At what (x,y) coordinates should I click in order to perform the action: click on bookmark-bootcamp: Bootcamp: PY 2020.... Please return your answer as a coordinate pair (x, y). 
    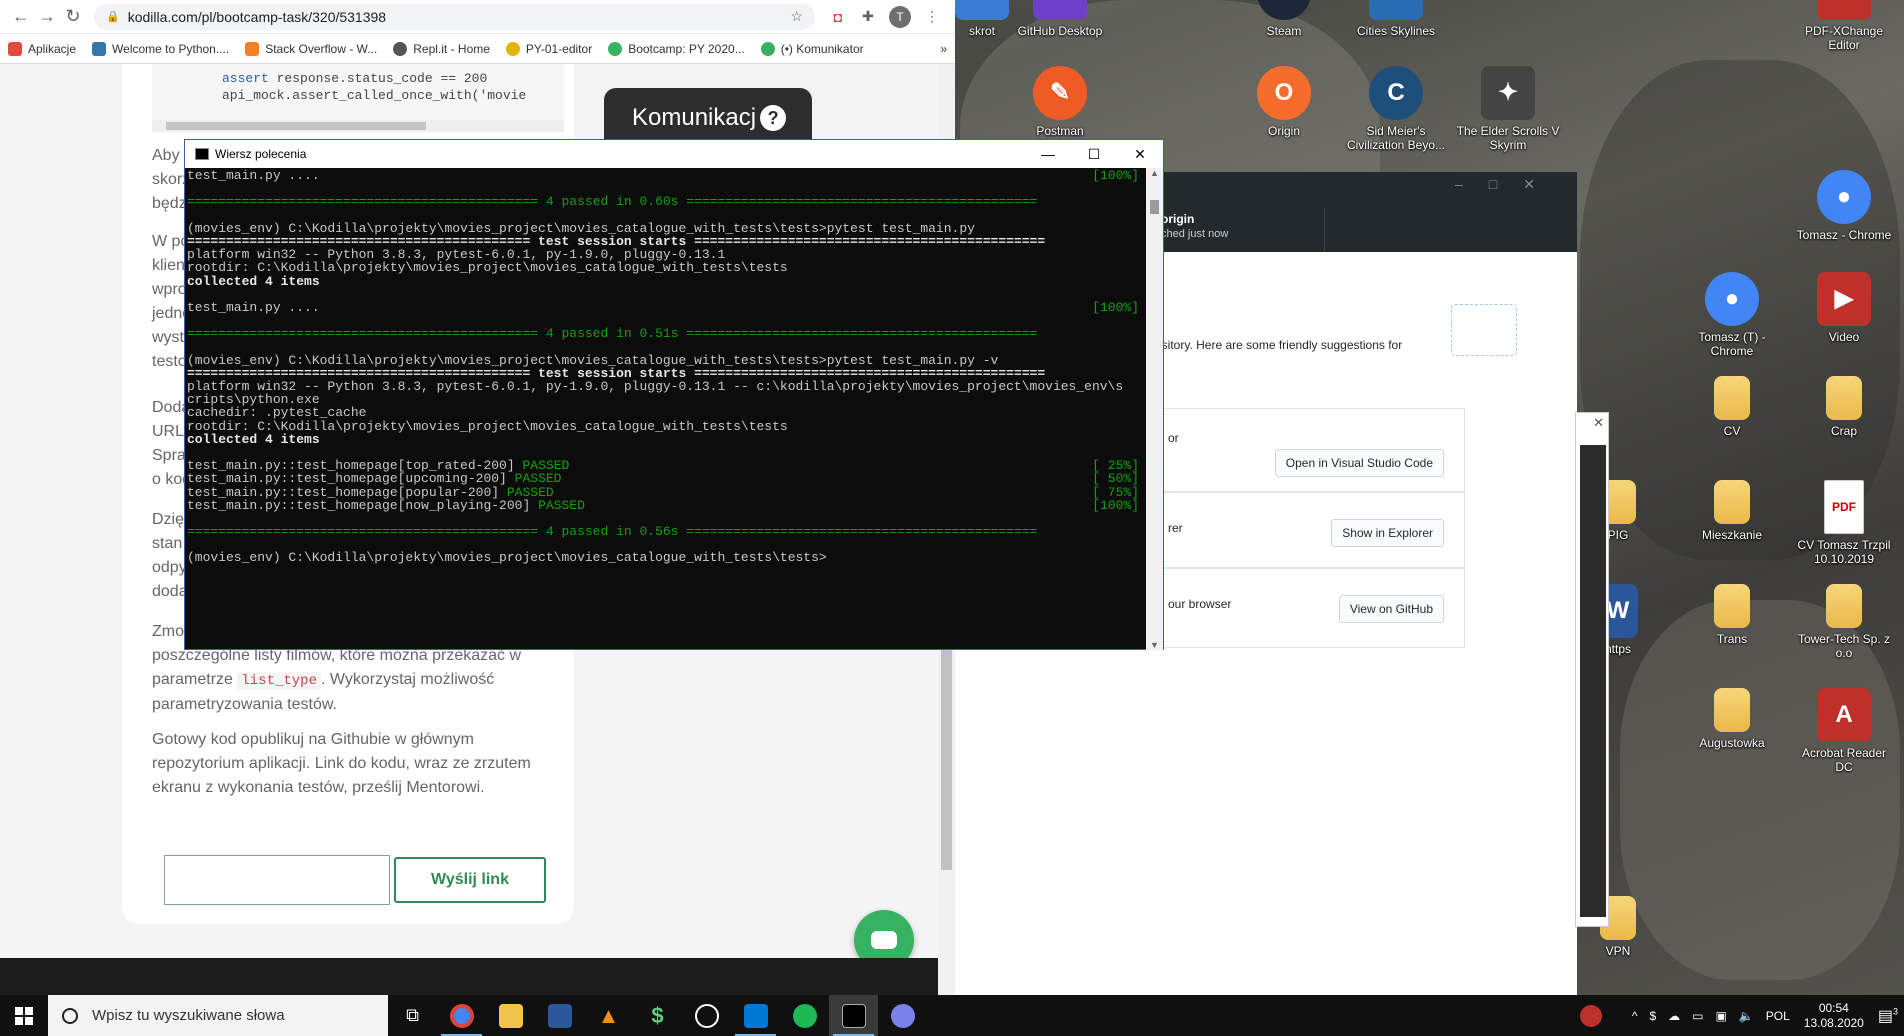
    Looking at the image, I should click on (676, 48).